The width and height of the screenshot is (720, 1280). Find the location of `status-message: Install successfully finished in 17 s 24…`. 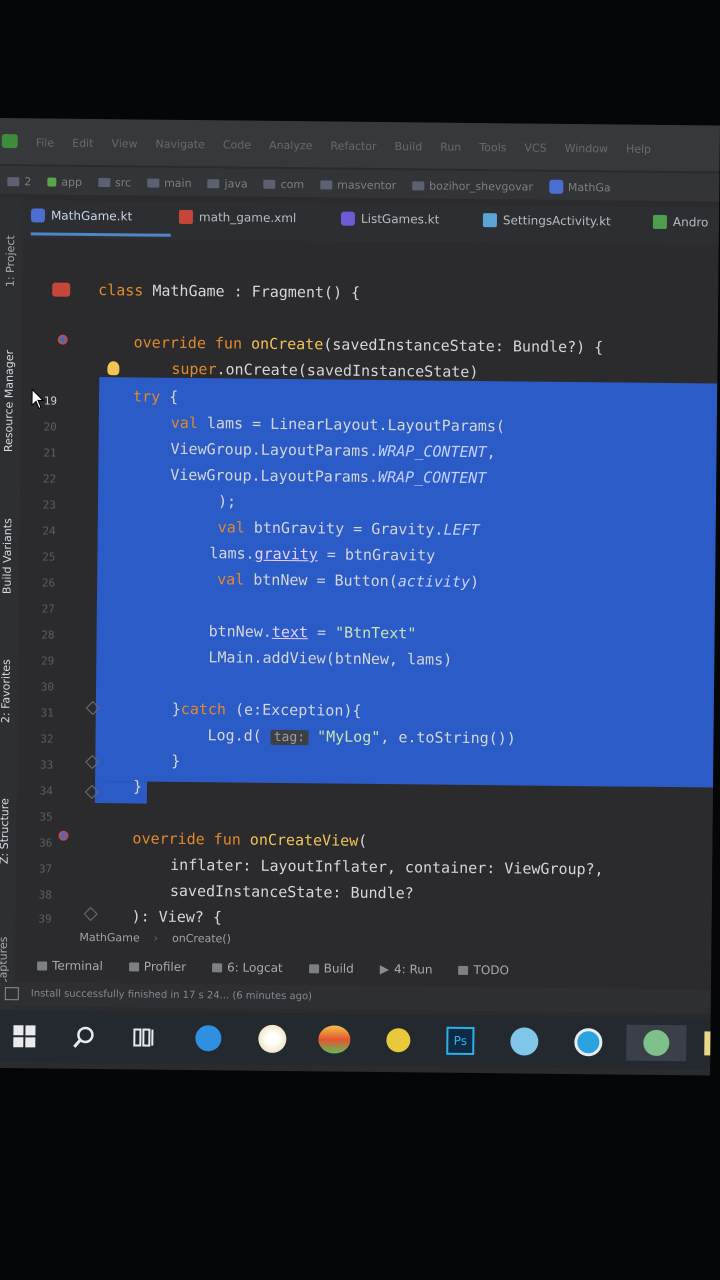

status-message: Install successfully finished in 17 s 24… is located at coordinates (171, 995).